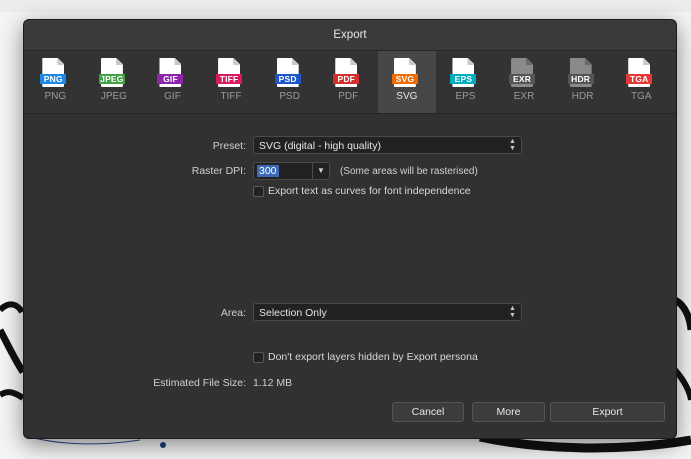  I want to click on raster-note: (Some areas will be rasterised), so click(409, 171).